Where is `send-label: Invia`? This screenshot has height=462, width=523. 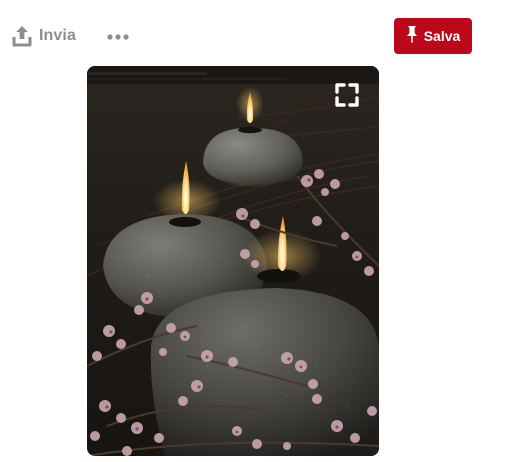 send-label: Invia is located at coordinates (57, 35).